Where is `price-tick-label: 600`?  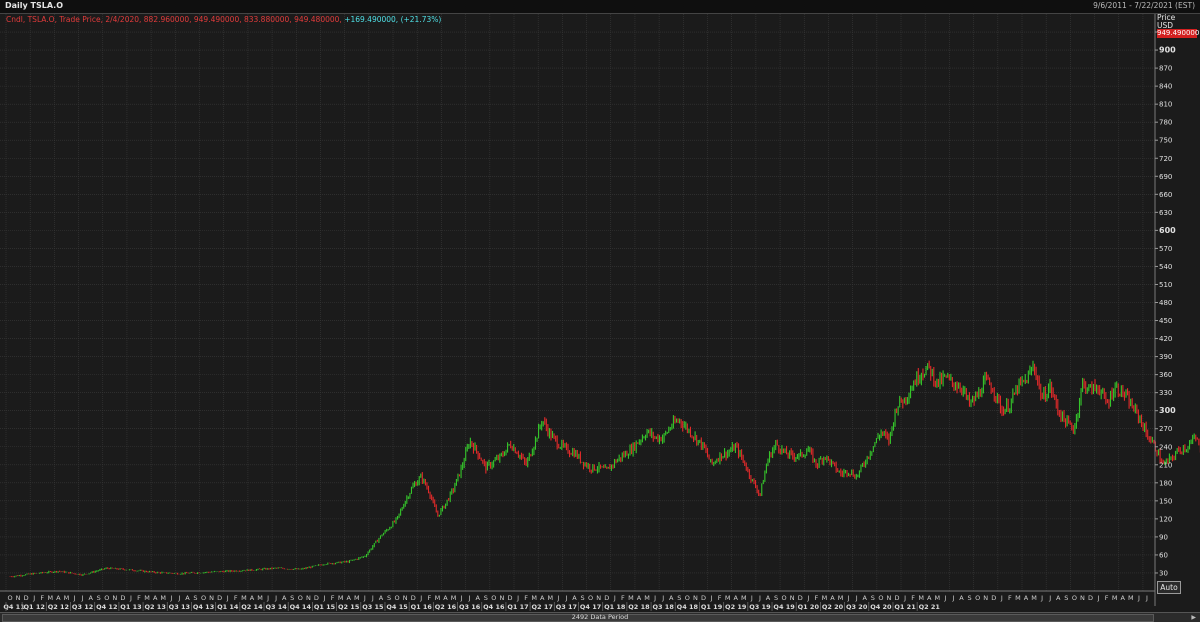 price-tick-label: 600 is located at coordinates (1167, 230).